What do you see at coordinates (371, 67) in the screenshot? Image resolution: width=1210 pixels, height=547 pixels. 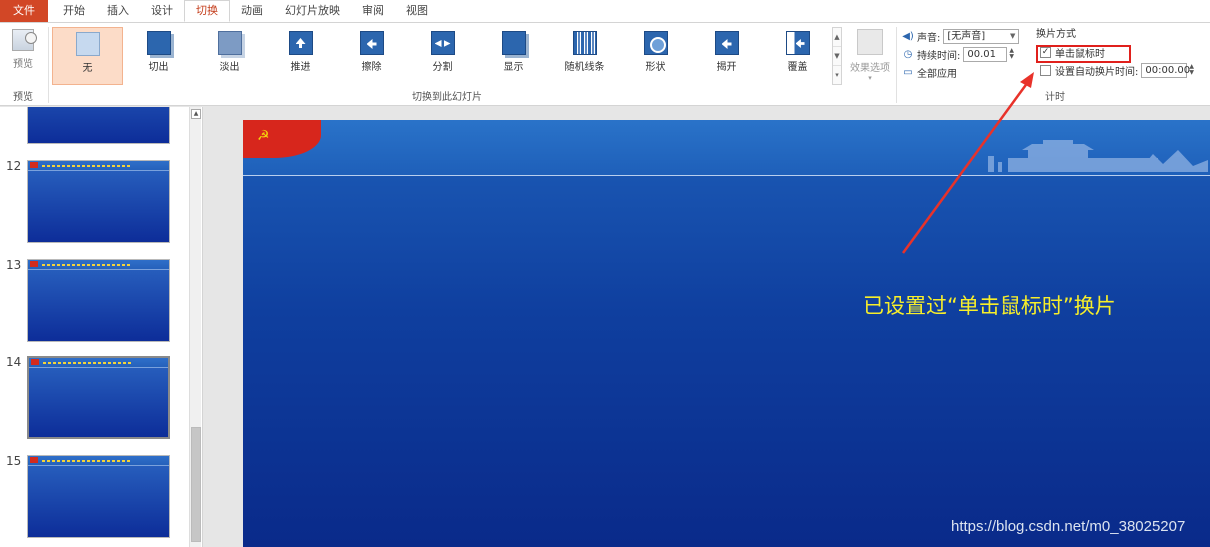 I see `transition-label: 擦除` at bounding box center [371, 67].